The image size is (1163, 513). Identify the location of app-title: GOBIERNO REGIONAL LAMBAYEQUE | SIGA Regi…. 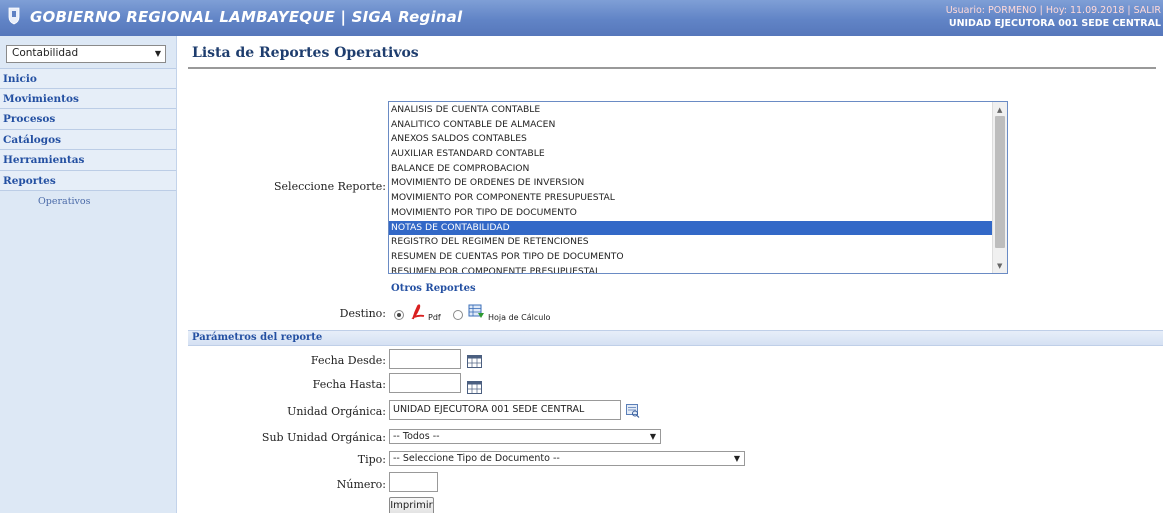
(246, 17).